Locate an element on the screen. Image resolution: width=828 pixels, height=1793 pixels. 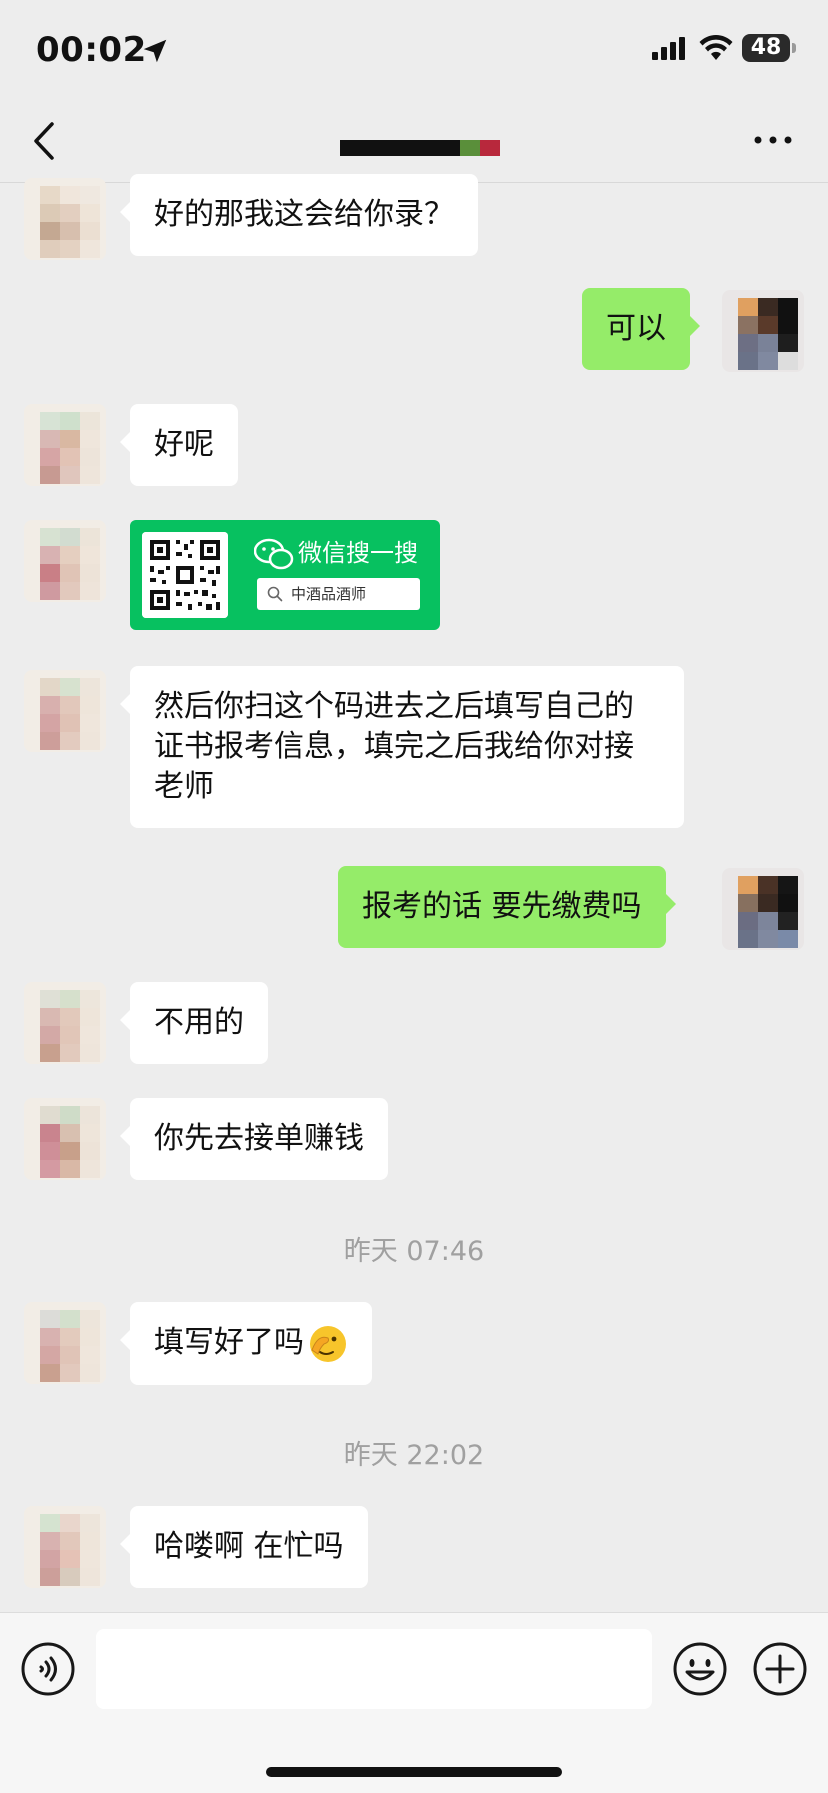
card-title: 微信搜一搜 is located at coordinates (358, 553).